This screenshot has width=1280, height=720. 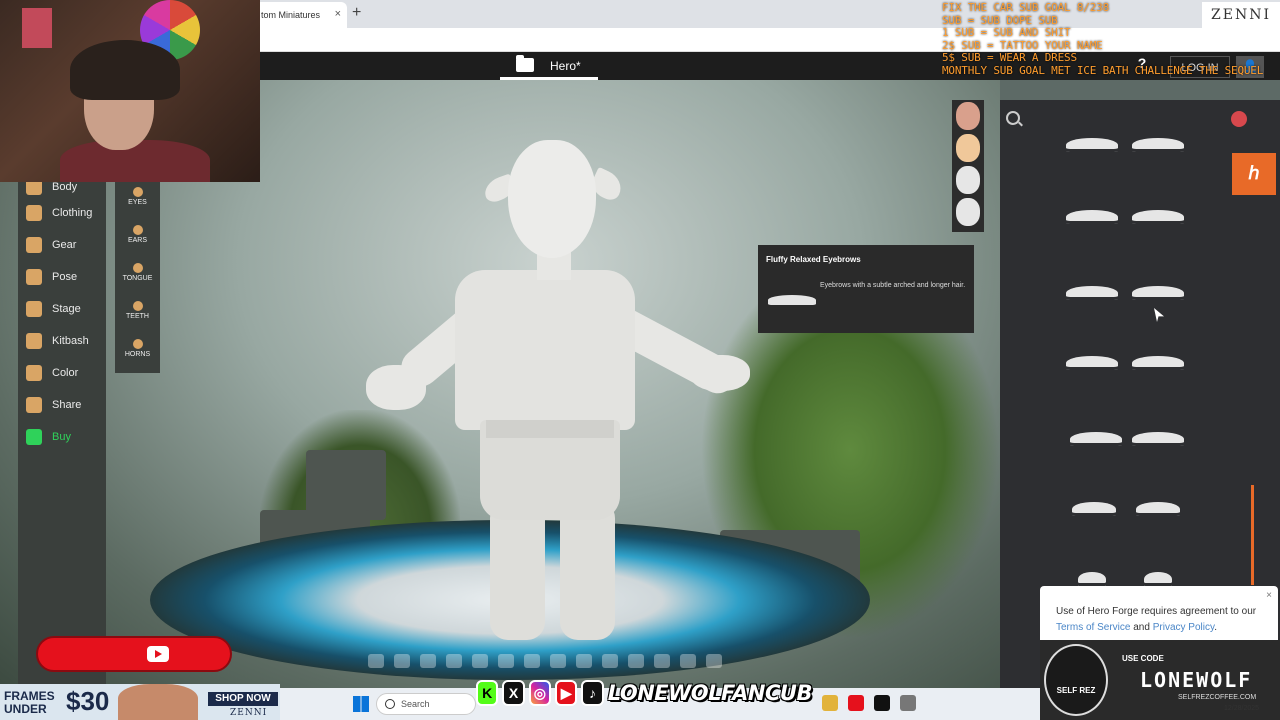 What do you see at coordinates (532, 661) in the screenshot?
I see `twitch-icon` at bounding box center [532, 661].